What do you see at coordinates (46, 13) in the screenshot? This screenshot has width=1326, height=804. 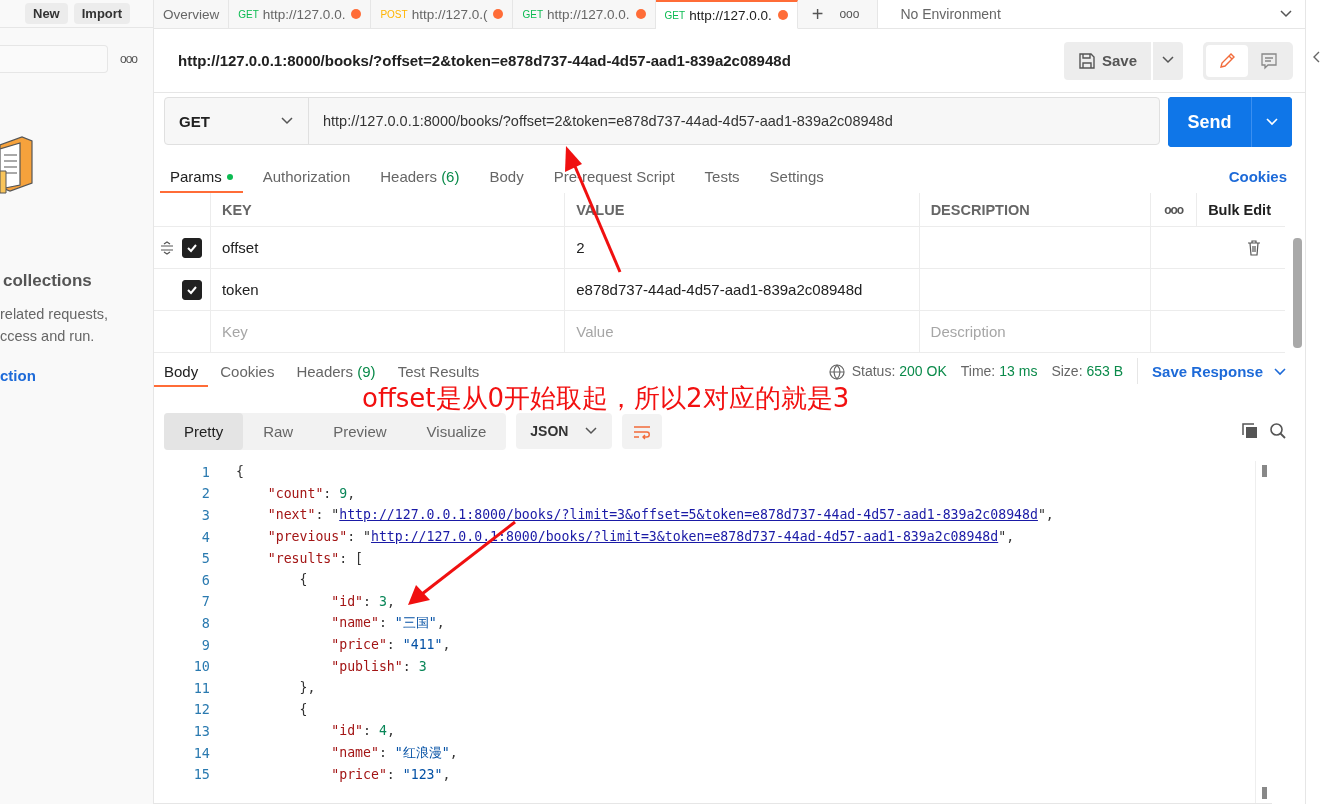 I see `sidebar-button: New` at bounding box center [46, 13].